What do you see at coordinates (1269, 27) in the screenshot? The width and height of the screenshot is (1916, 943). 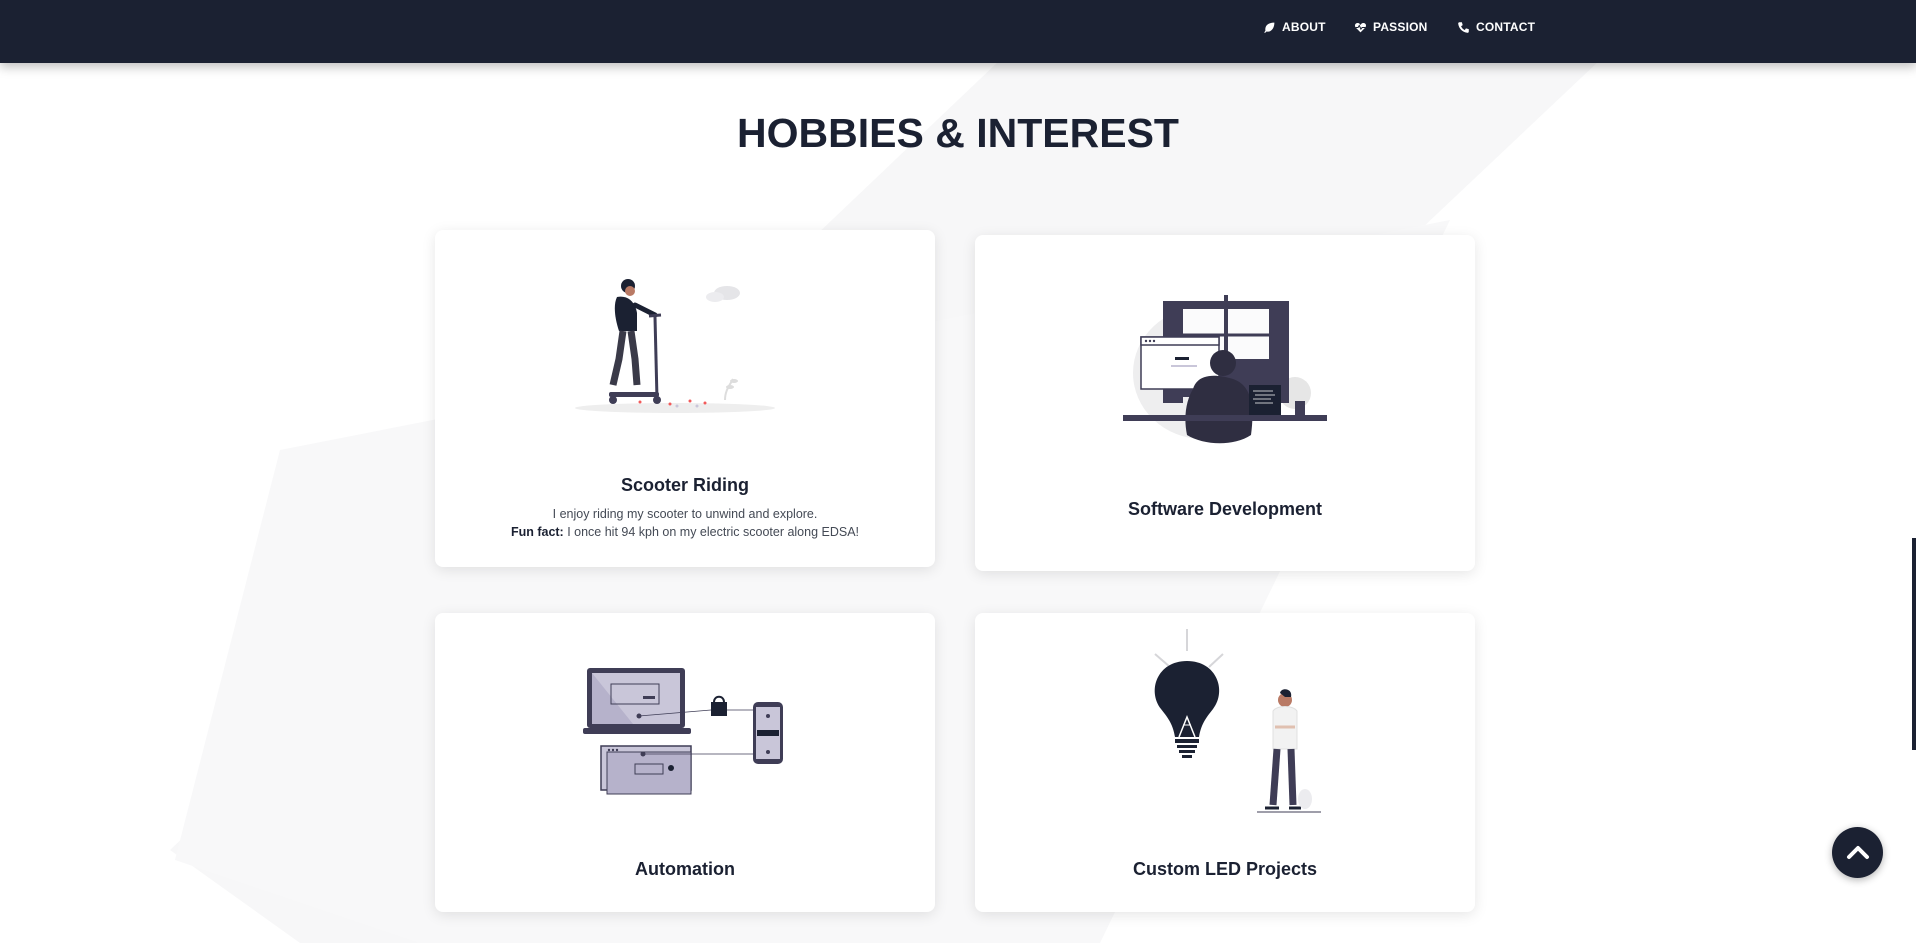 I see `leaf-icon` at bounding box center [1269, 27].